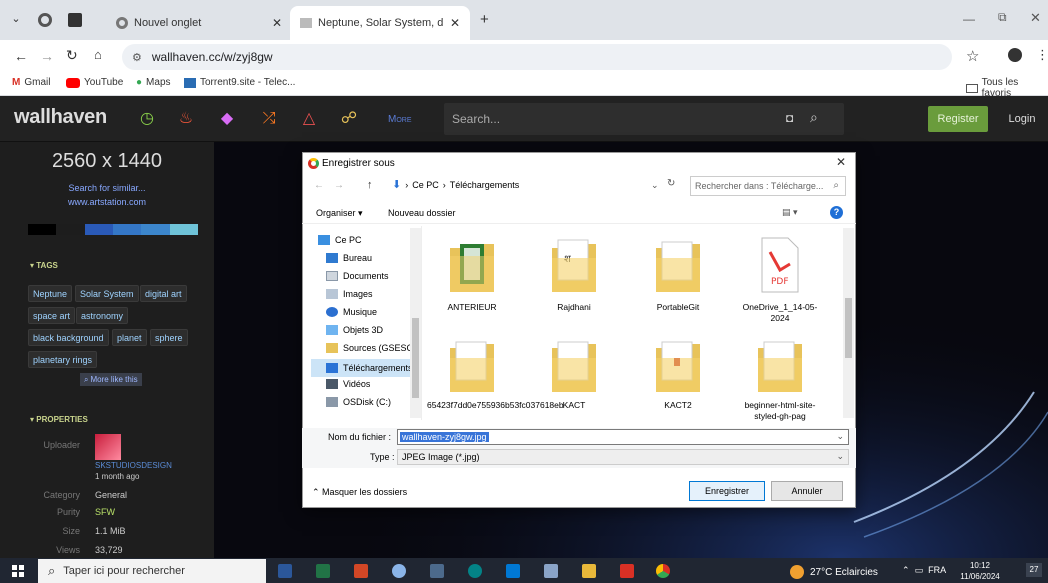 This screenshot has height=583, width=1048. Describe the element at coordinates (94, 82) in the screenshot. I see `bookmark-youtube: YouTube` at that location.